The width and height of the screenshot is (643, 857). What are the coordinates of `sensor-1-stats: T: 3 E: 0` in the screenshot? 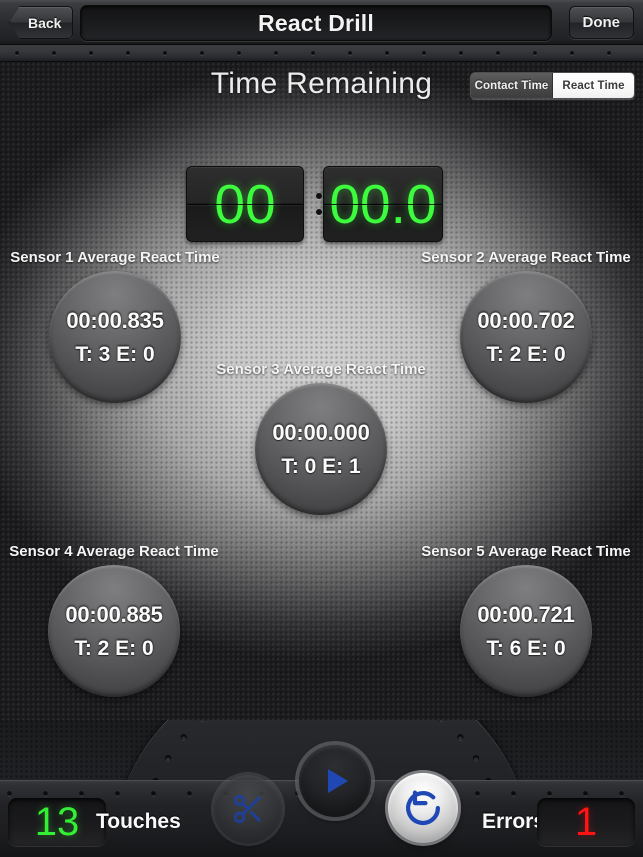 It's located at (115, 354).